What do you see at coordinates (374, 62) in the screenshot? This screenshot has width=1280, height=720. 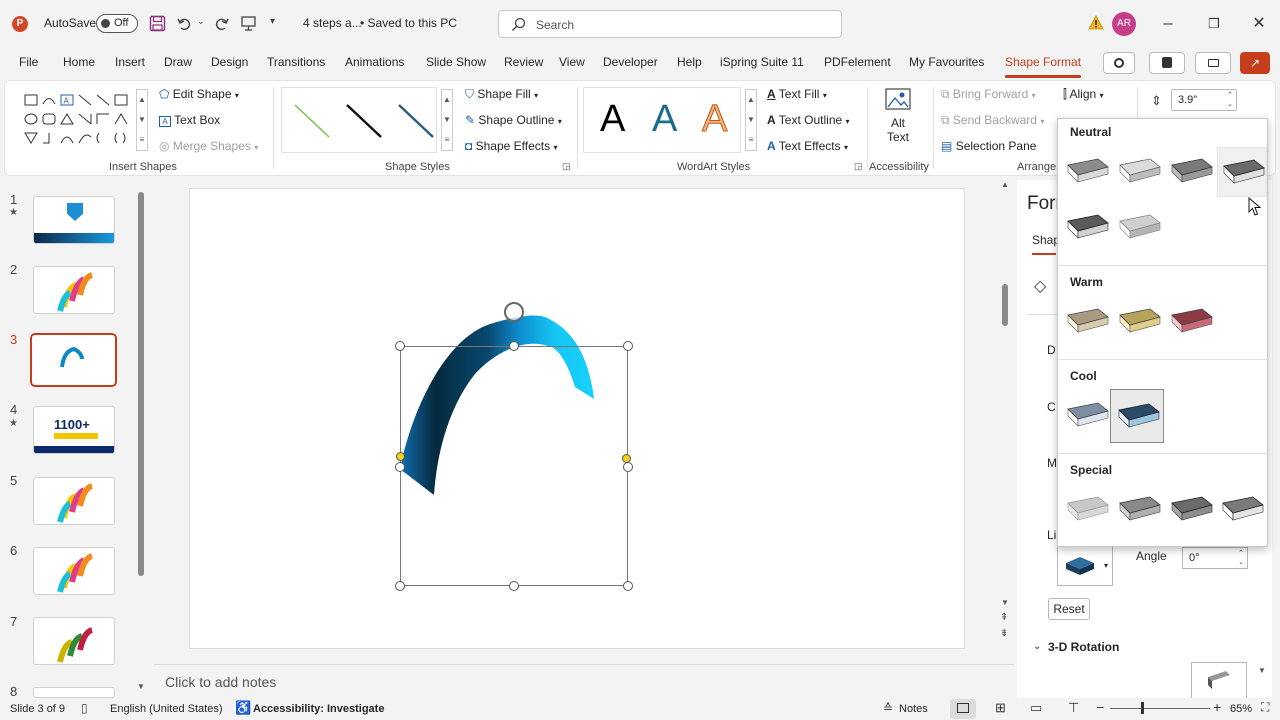 I see `tab-animations: Animations` at bounding box center [374, 62].